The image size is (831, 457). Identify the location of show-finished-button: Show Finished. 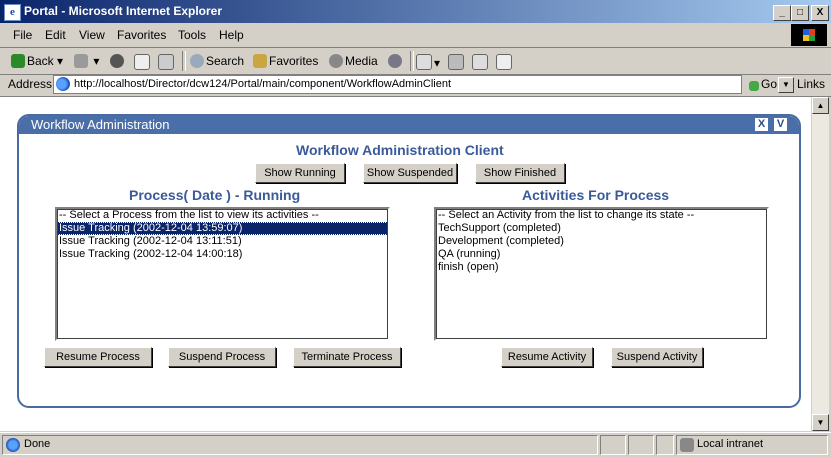
(520, 173).